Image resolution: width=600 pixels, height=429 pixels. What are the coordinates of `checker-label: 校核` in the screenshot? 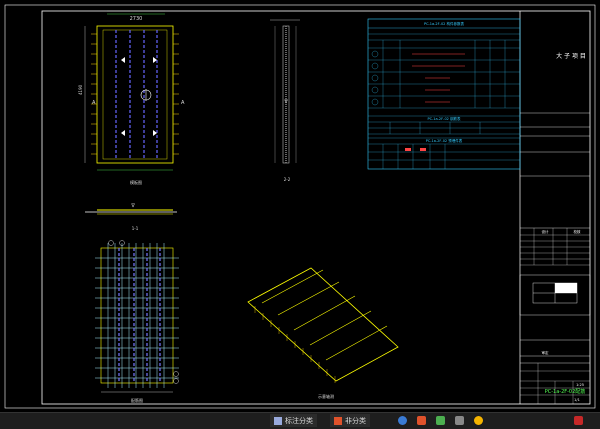 It's located at (578, 231).